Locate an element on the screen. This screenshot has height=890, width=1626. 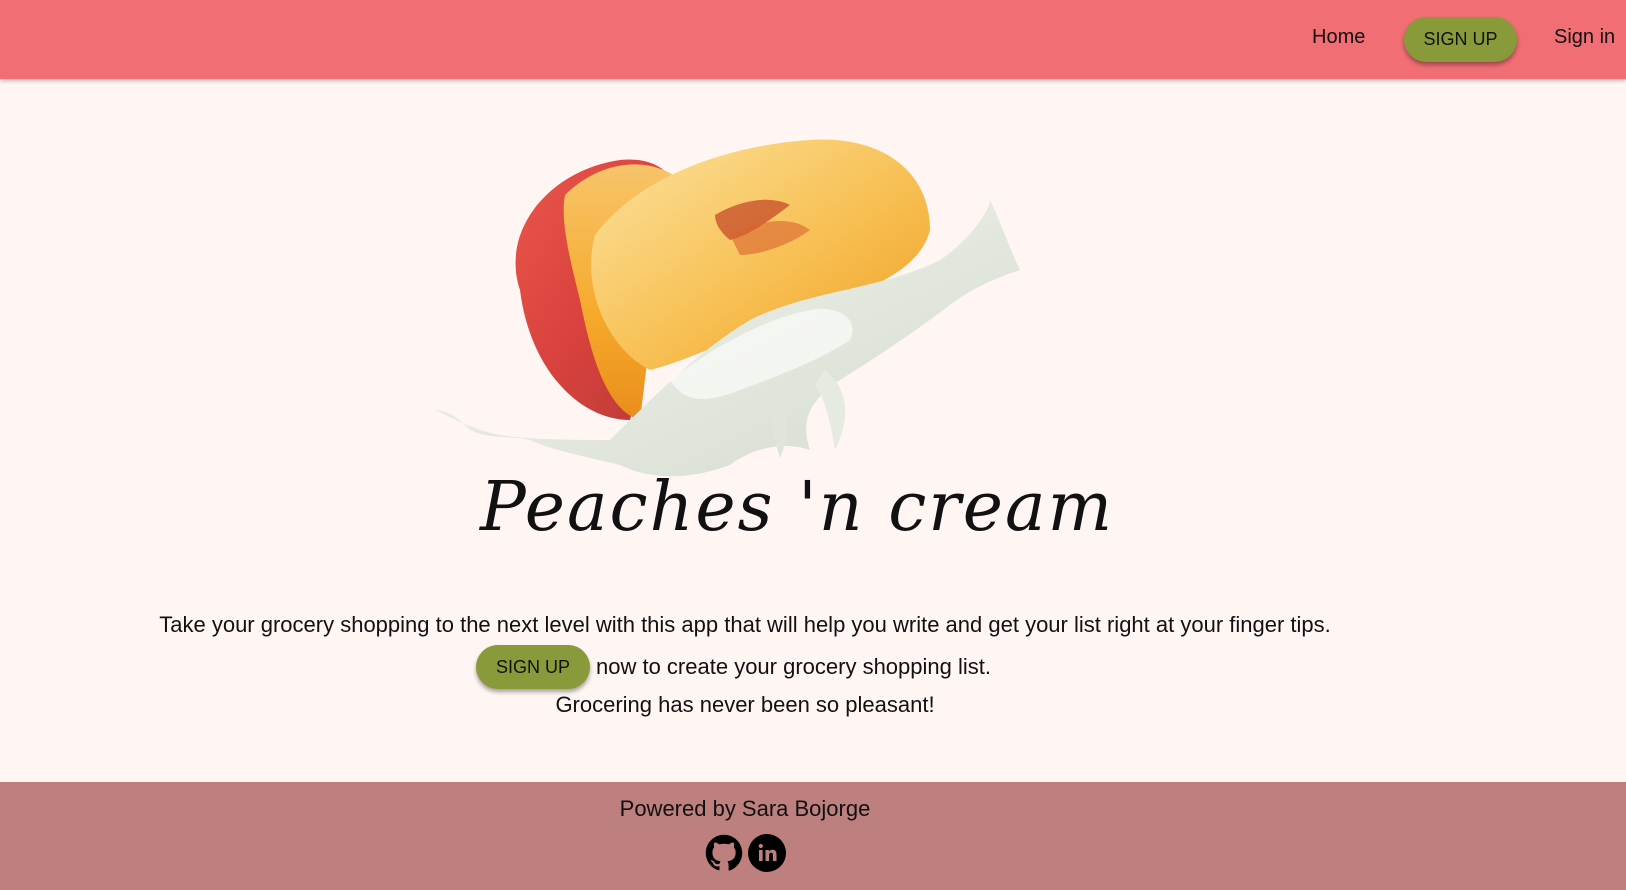
nav-home-link: Home is located at coordinates (1338, 37).